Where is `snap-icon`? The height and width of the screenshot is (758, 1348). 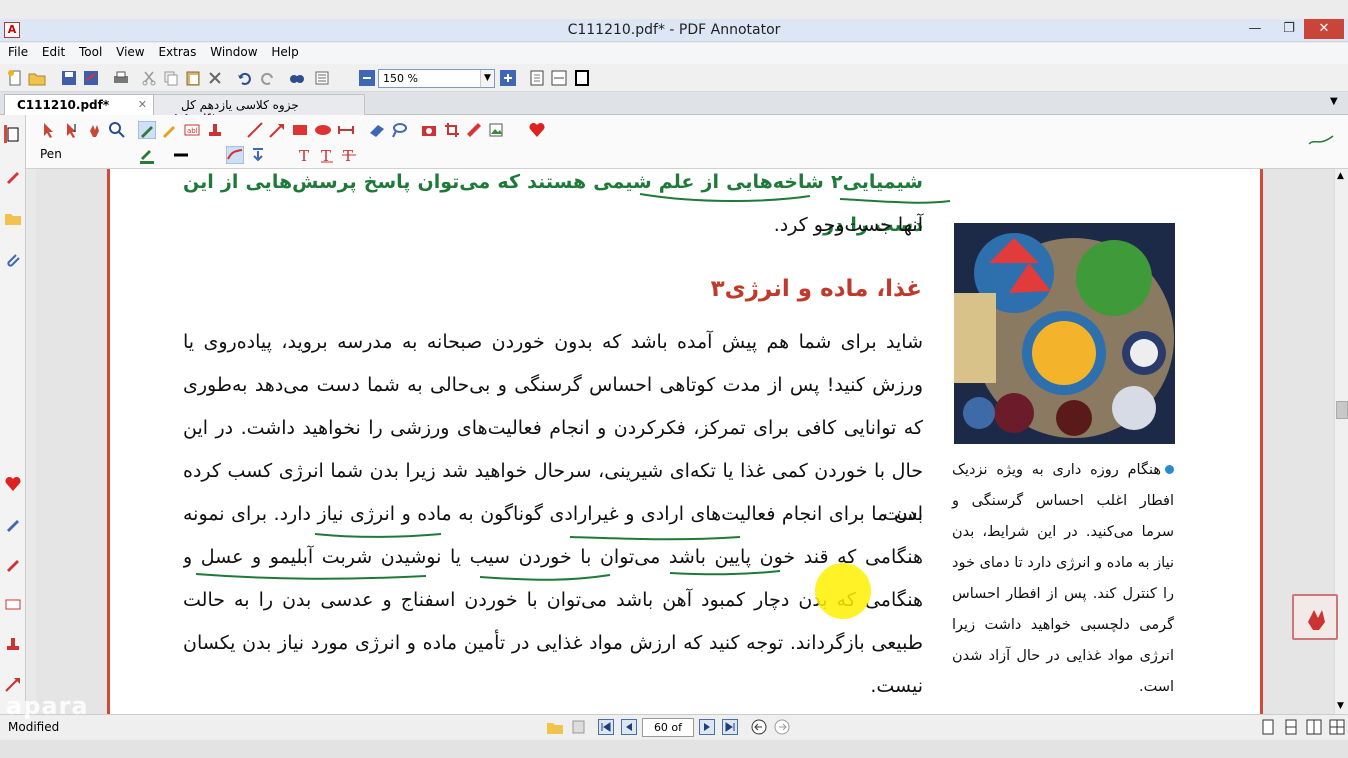
snap-icon is located at coordinates (258, 155).